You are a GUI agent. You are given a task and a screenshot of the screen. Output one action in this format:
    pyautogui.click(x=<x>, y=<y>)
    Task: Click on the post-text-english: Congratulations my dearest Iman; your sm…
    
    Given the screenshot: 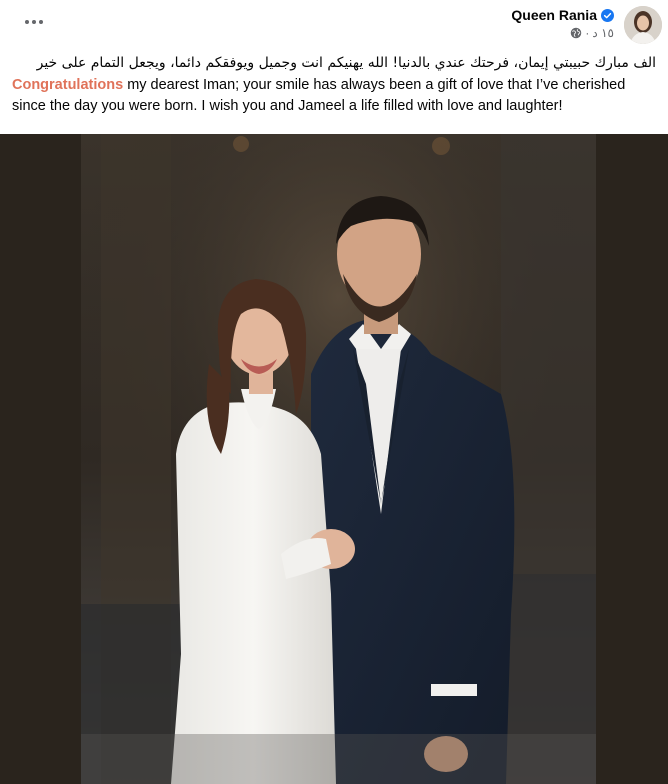 What is the action you would take?
    pyautogui.click(x=334, y=96)
    